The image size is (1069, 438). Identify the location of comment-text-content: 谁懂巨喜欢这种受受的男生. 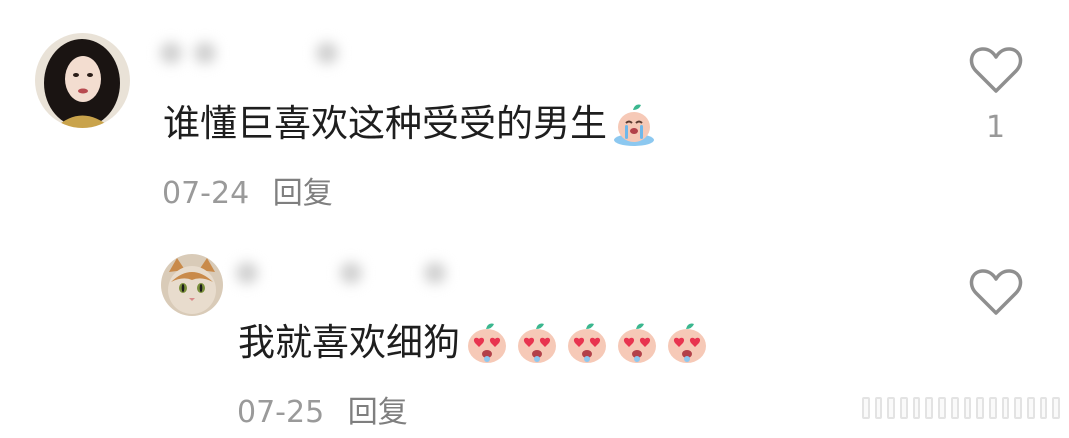
(385, 123).